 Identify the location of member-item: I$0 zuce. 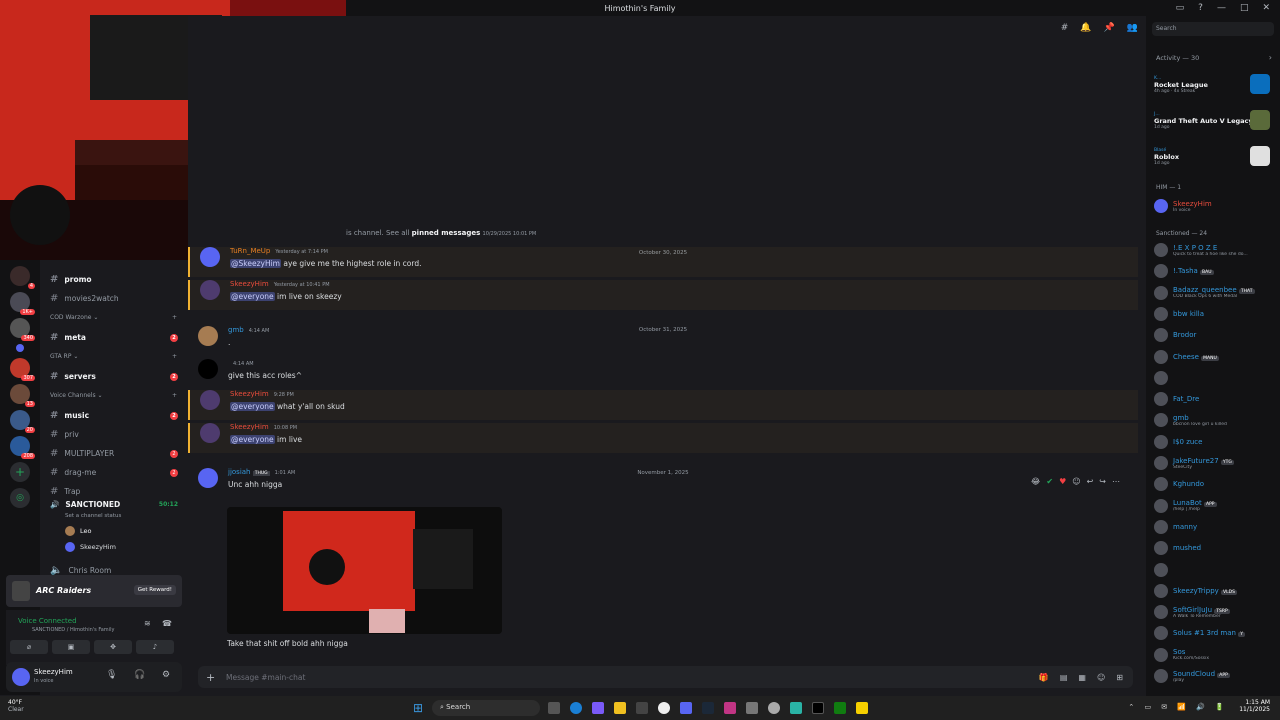
(1216, 441).